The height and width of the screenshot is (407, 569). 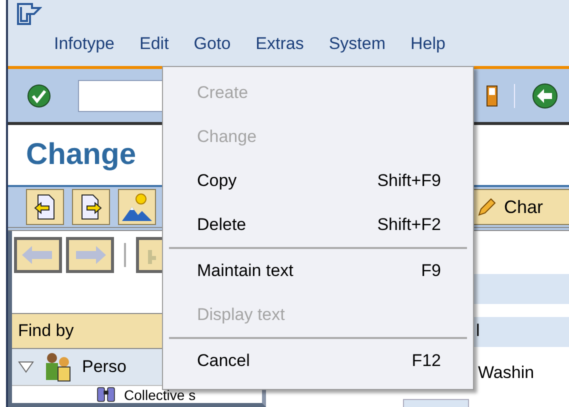 I want to click on menu-item: Edit, so click(x=154, y=44).